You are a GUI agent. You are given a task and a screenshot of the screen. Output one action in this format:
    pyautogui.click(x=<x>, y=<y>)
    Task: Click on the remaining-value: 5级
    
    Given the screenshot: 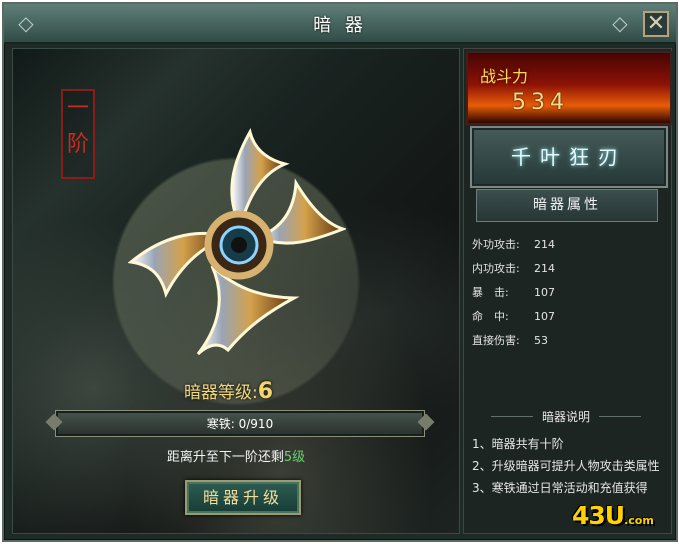 What is the action you would take?
    pyautogui.click(x=294, y=457)
    